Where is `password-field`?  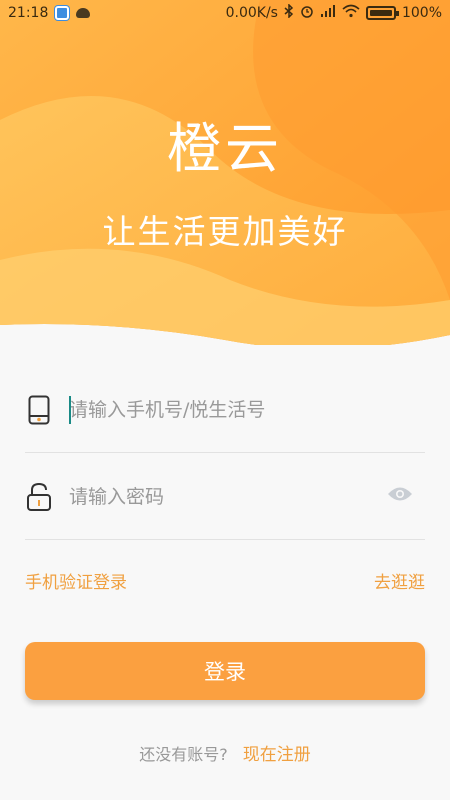
password-field is located at coordinates (225, 497).